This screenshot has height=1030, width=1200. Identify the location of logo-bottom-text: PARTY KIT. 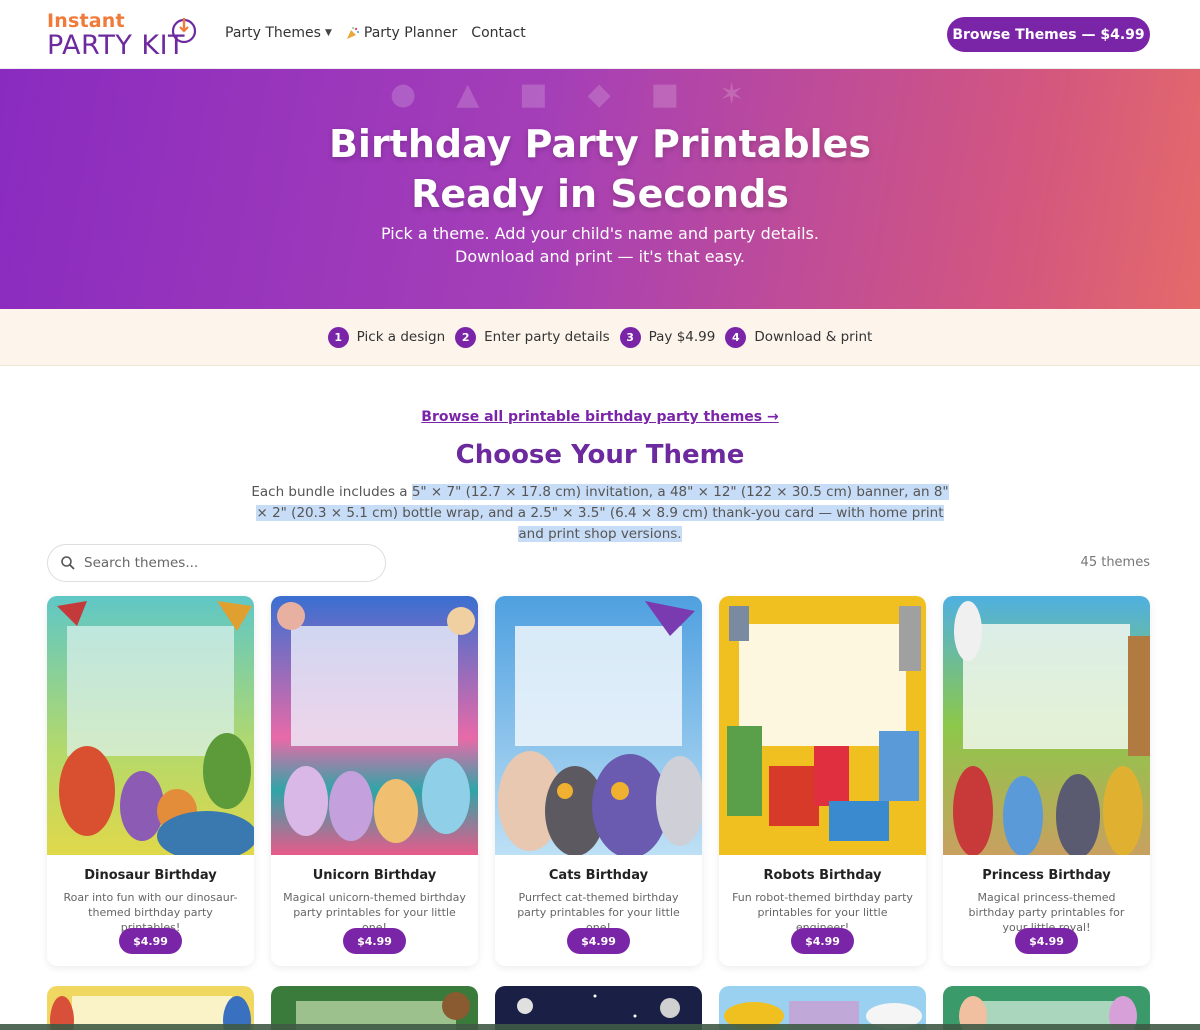
(116, 45).